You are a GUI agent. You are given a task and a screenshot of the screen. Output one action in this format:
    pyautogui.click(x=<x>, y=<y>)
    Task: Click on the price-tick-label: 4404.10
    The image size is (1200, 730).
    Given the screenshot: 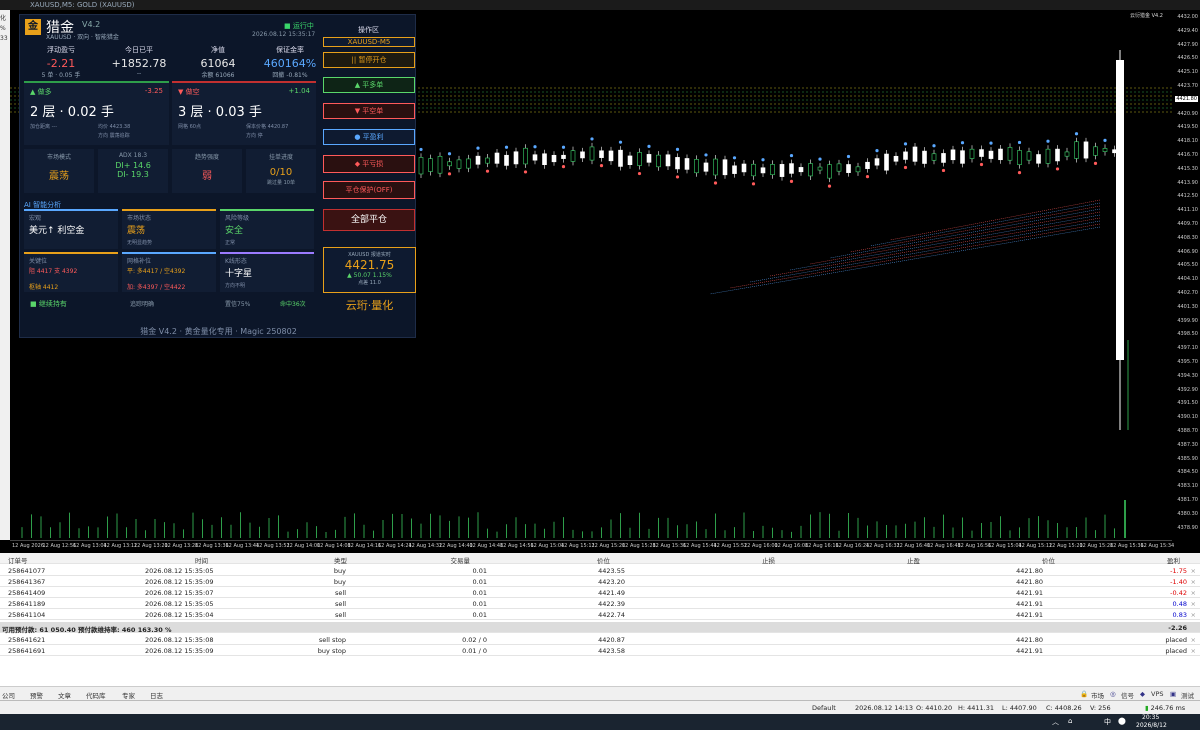 What is the action you would take?
    pyautogui.click(x=1187, y=279)
    